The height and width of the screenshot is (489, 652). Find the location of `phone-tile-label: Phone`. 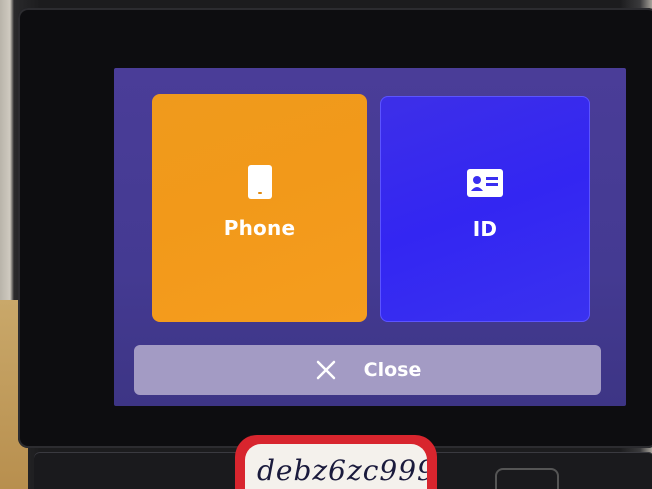

phone-tile-label: Phone is located at coordinates (259, 228).